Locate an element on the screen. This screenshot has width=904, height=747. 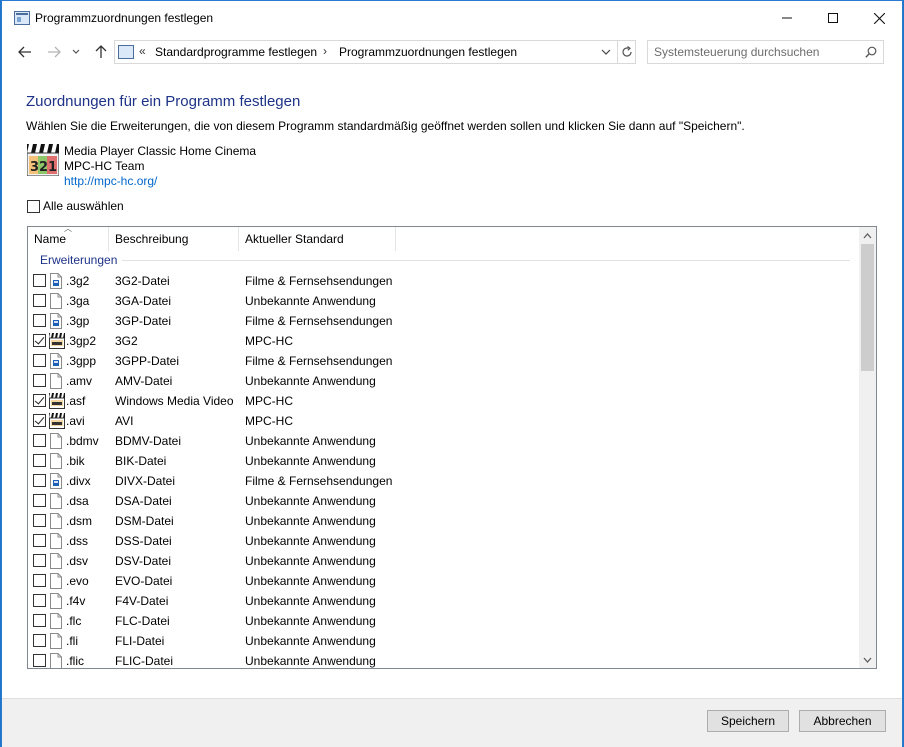
column-header-current-default: Aktueller Standard is located at coordinates (317, 239).